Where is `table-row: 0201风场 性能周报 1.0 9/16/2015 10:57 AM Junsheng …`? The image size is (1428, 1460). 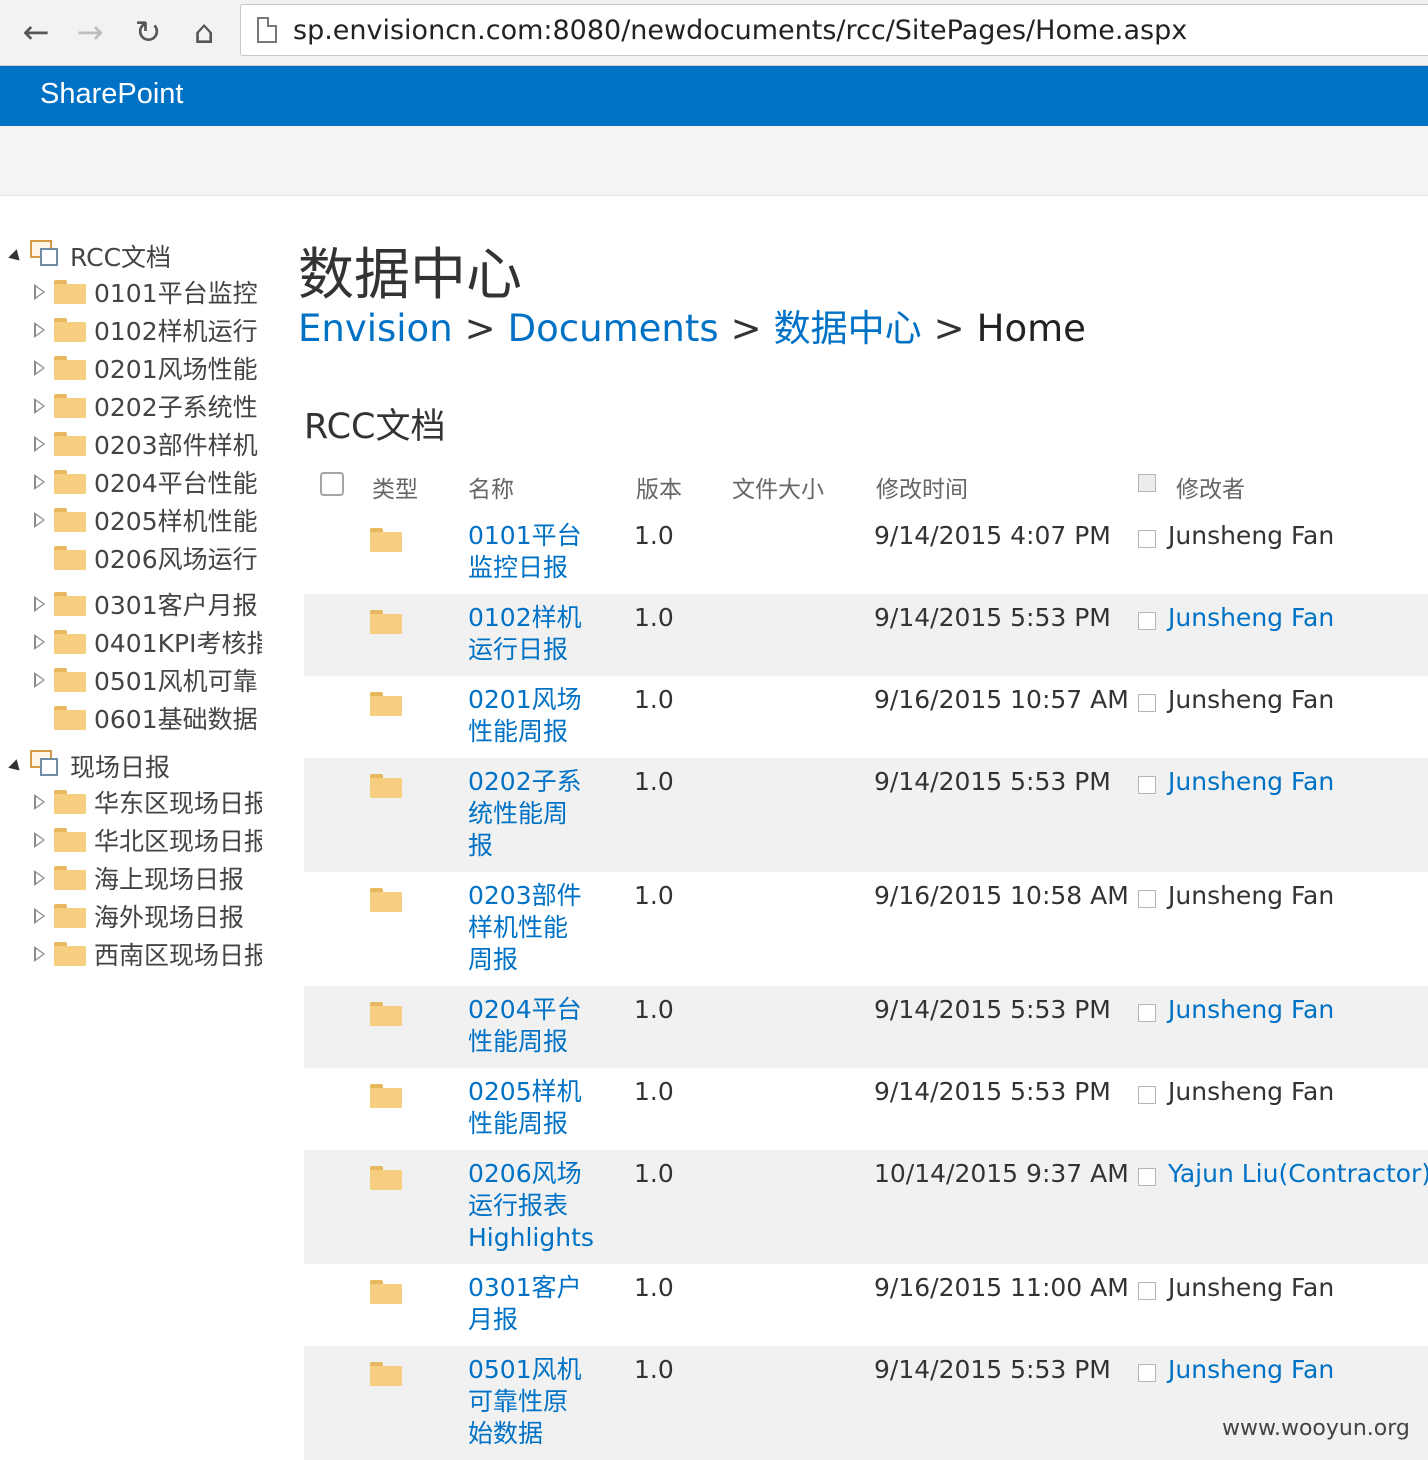
table-row: 0201风场 性能周报 1.0 9/16/2015 10:57 AM Junsheng … is located at coordinates (866, 717).